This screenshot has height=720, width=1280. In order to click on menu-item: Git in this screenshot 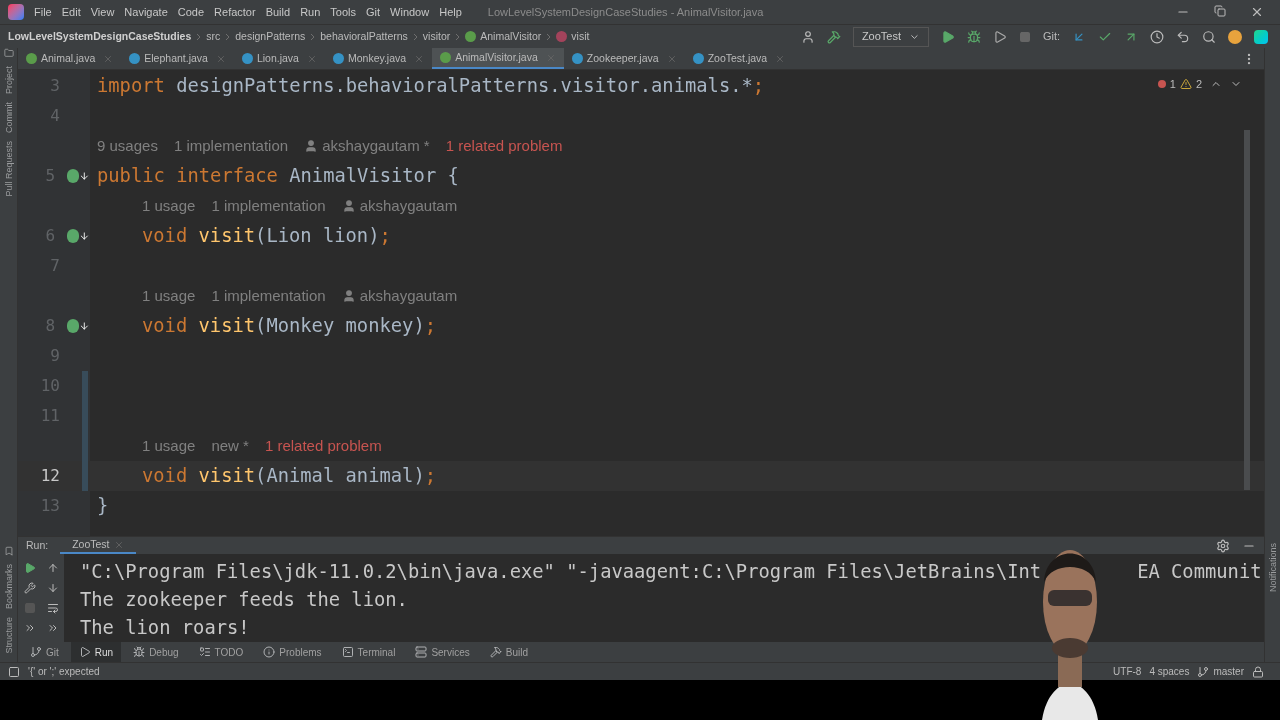, I will do `click(373, 12)`.